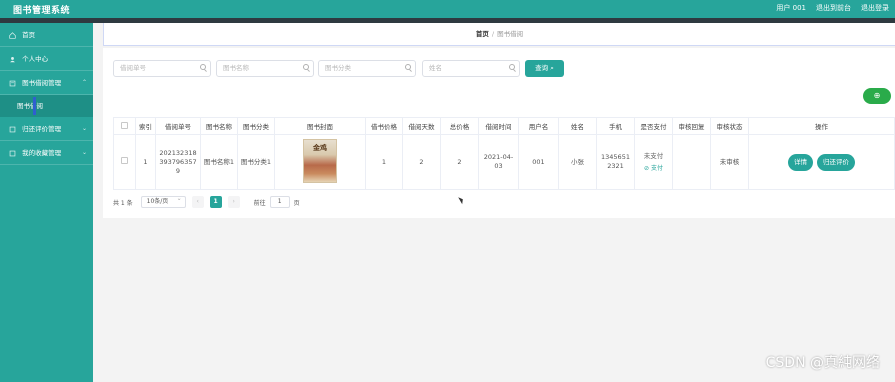 The width and height of the screenshot is (895, 382). What do you see at coordinates (197, 202) in the screenshot?
I see `prev-page-button: ‹` at bounding box center [197, 202].